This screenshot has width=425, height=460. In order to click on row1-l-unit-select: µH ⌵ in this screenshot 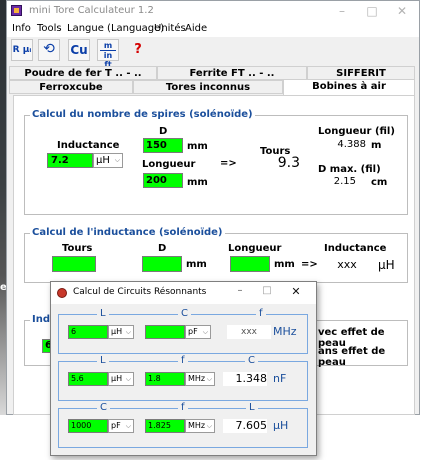, I will do `click(121, 332)`.